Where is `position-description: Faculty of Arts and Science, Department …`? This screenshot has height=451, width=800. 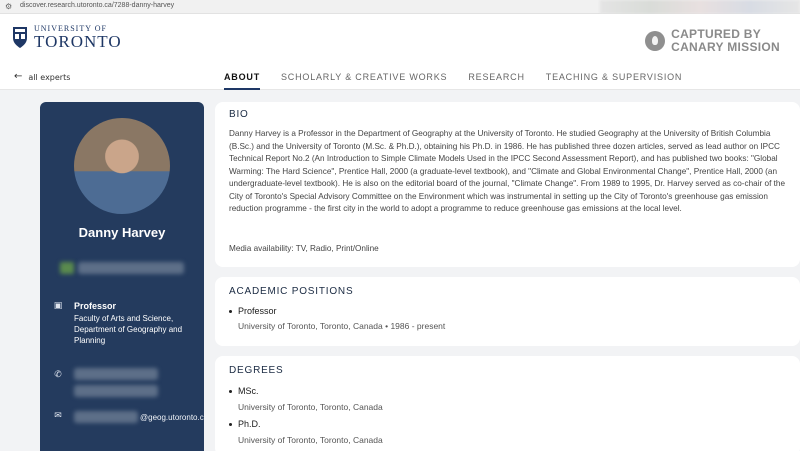
position-description: Faculty of Arts and Science, Department … is located at coordinates (128, 329).